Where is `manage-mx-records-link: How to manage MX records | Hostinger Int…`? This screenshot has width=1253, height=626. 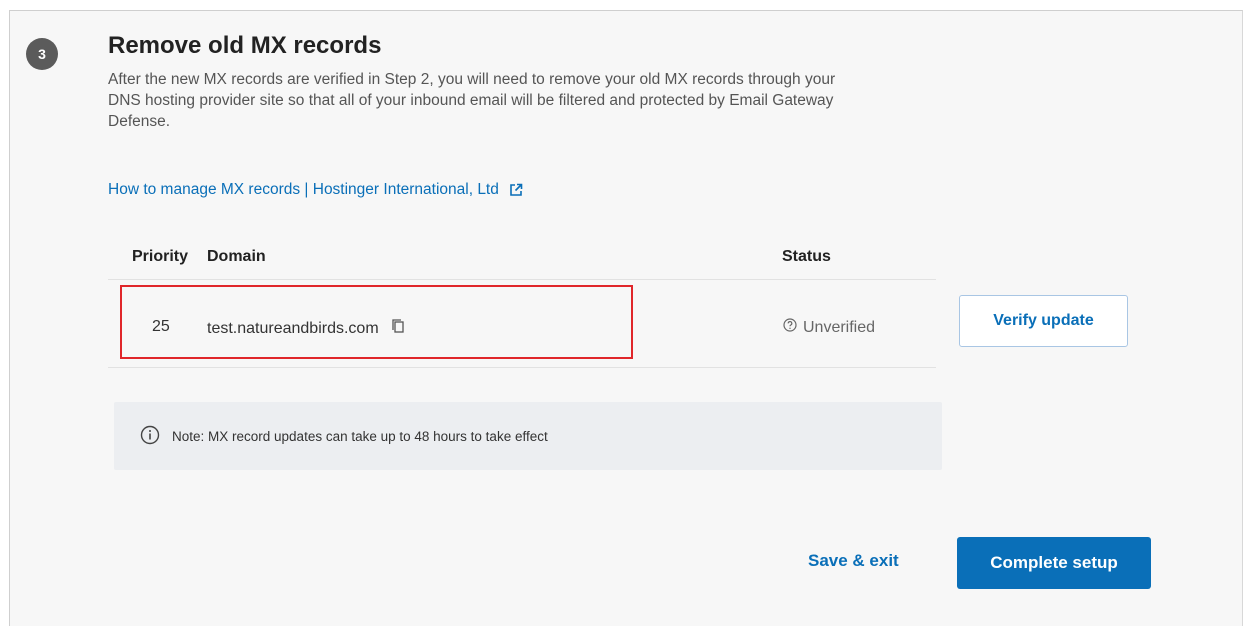 manage-mx-records-link: How to manage MX records | Hostinger Int… is located at coordinates (315, 190).